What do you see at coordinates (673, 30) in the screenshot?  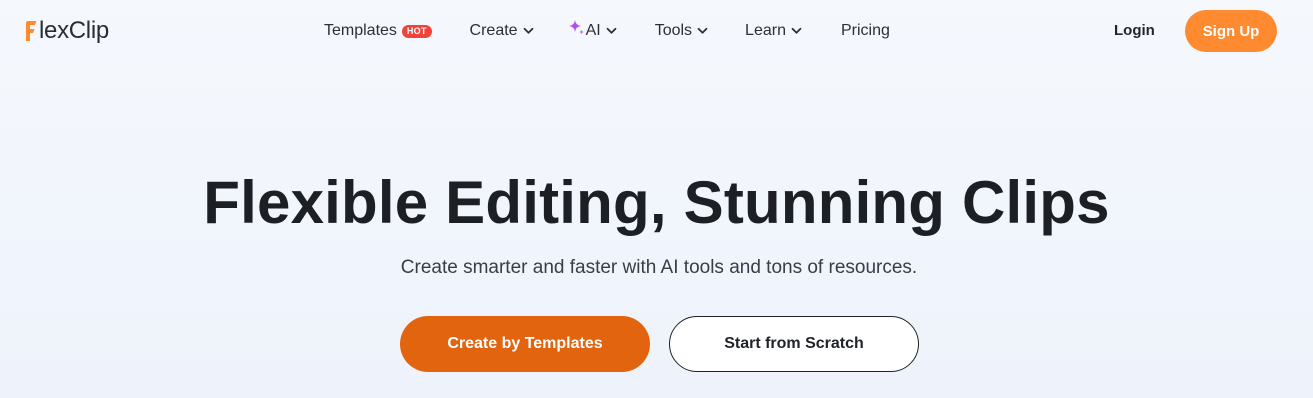 I see `nav-tools-label: Tools` at bounding box center [673, 30].